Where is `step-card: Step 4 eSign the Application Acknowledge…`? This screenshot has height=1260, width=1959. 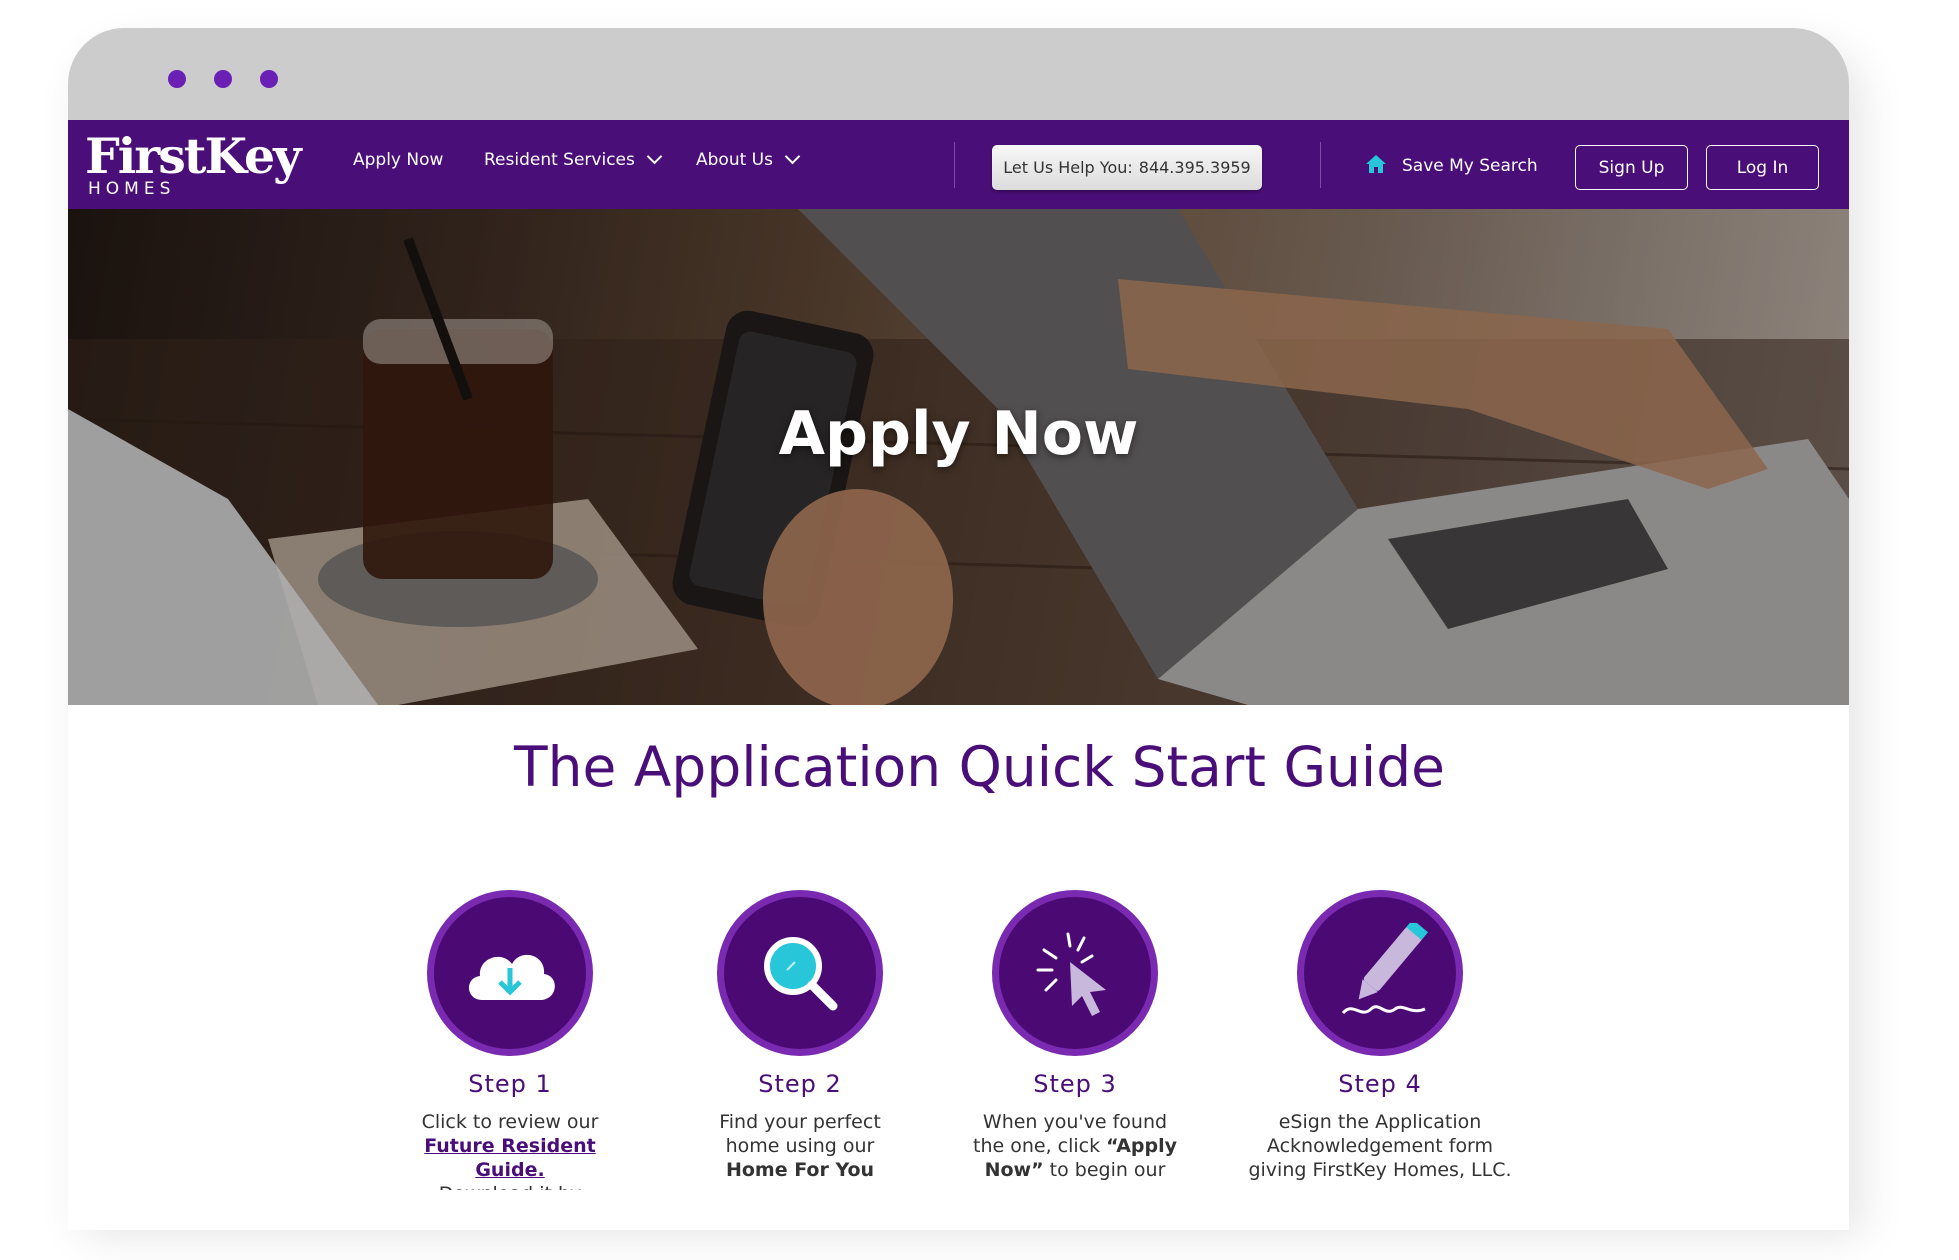
step-card: Step 4 eSign the Application Acknowledge… is located at coordinates (1380, 1036).